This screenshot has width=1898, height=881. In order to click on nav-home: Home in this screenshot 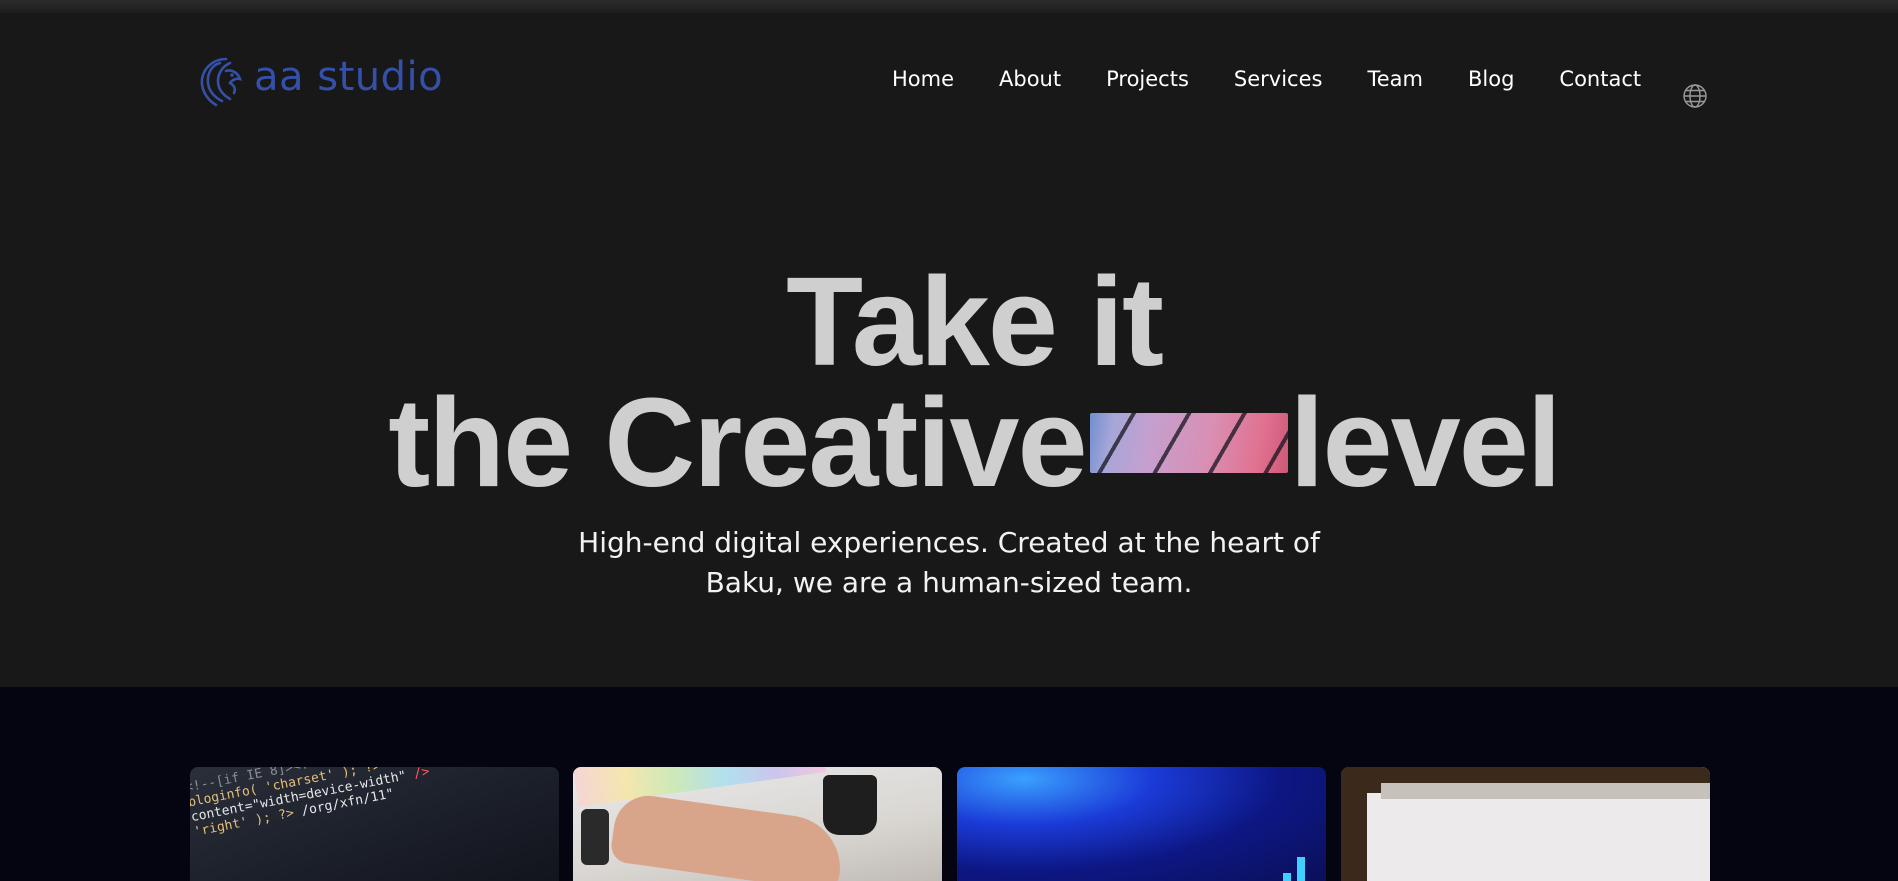, I will do `click(923, 79)`.